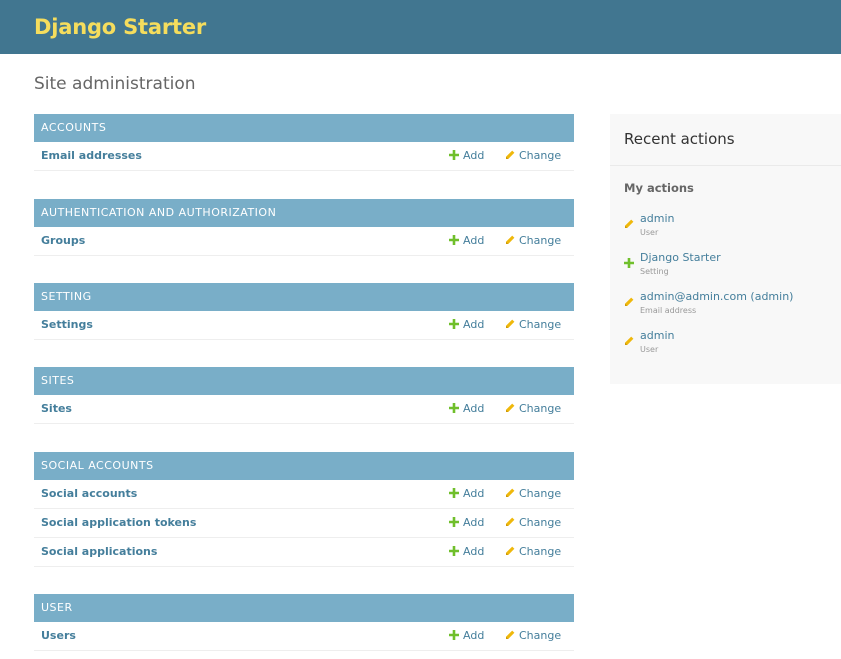 The image size is (841, 659). What do you see at coordinates (304, 297) in the screenshot?
I see `app-caption: Setting` at bounding box center [304, 297].